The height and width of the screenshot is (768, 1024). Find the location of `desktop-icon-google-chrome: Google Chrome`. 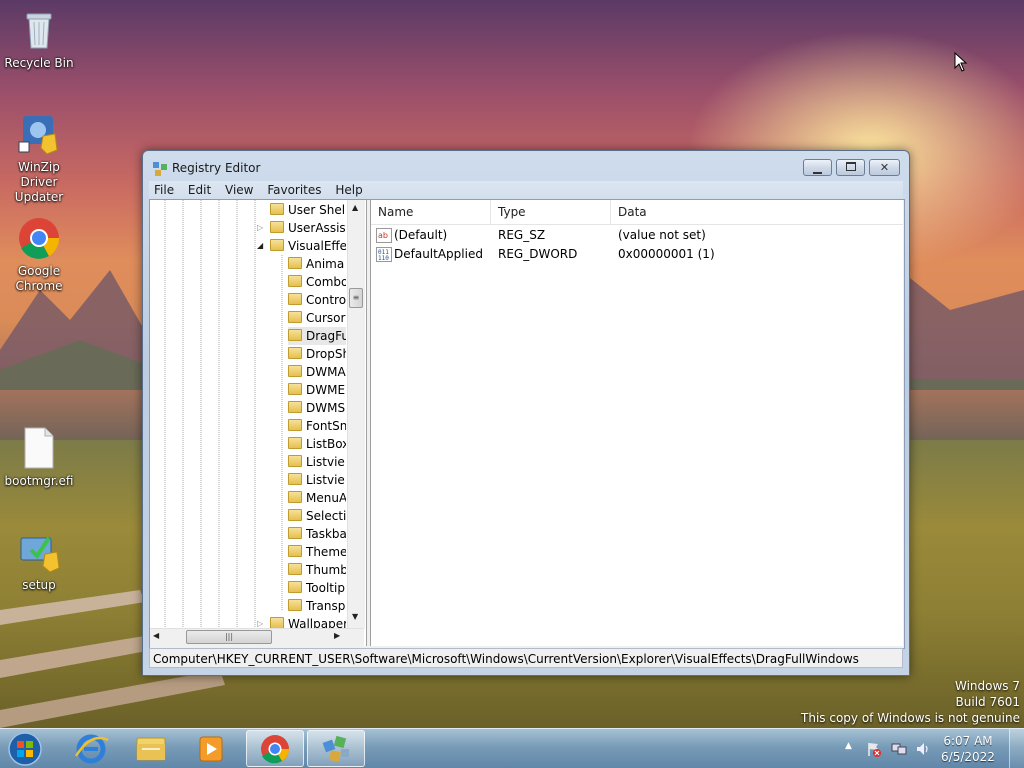

desktop-icon-google-chrome: Google Chrome is located at coordinates (39, 255).